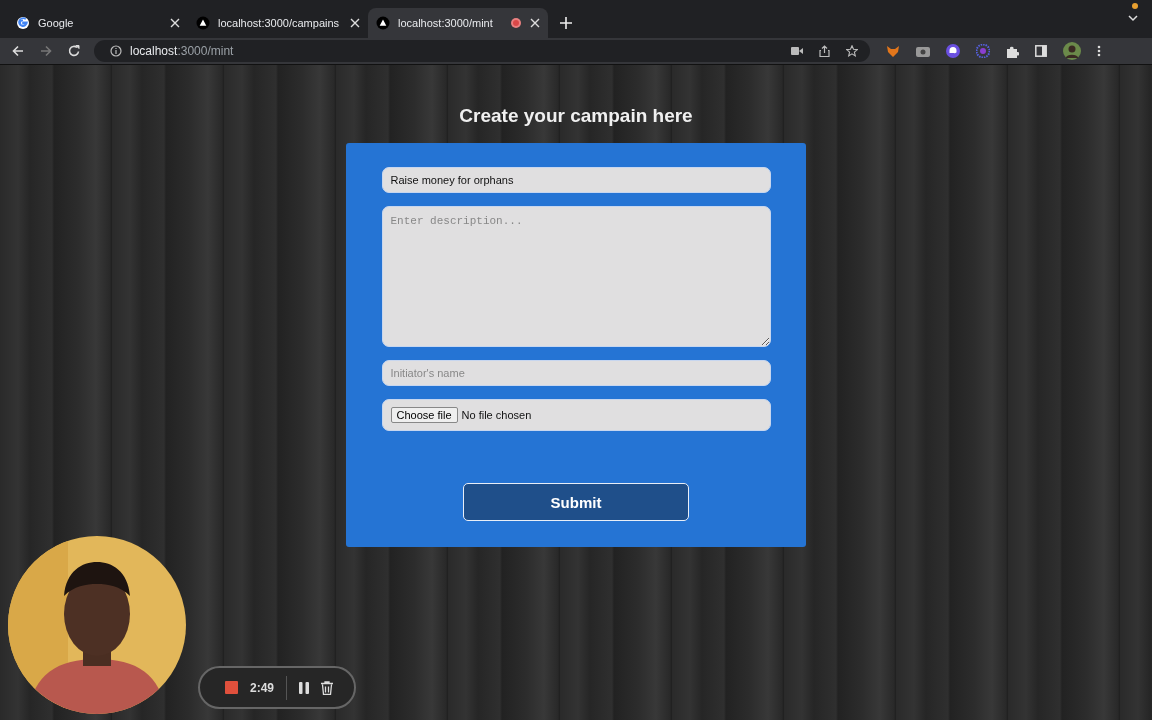 The height and width of the screenshot is (720, 1152). Describe the element at coordinates (1135, 6) in the screenshot. I see `notification-dot-icon` at that location.